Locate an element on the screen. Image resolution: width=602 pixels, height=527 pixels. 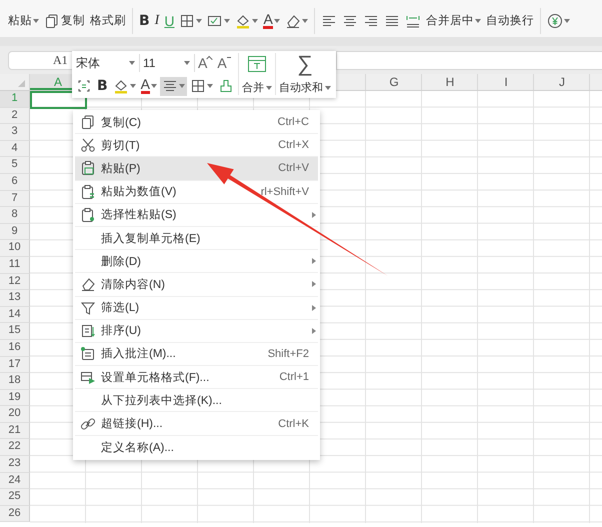
row-header: 25 is located at coordinates (15, 497).